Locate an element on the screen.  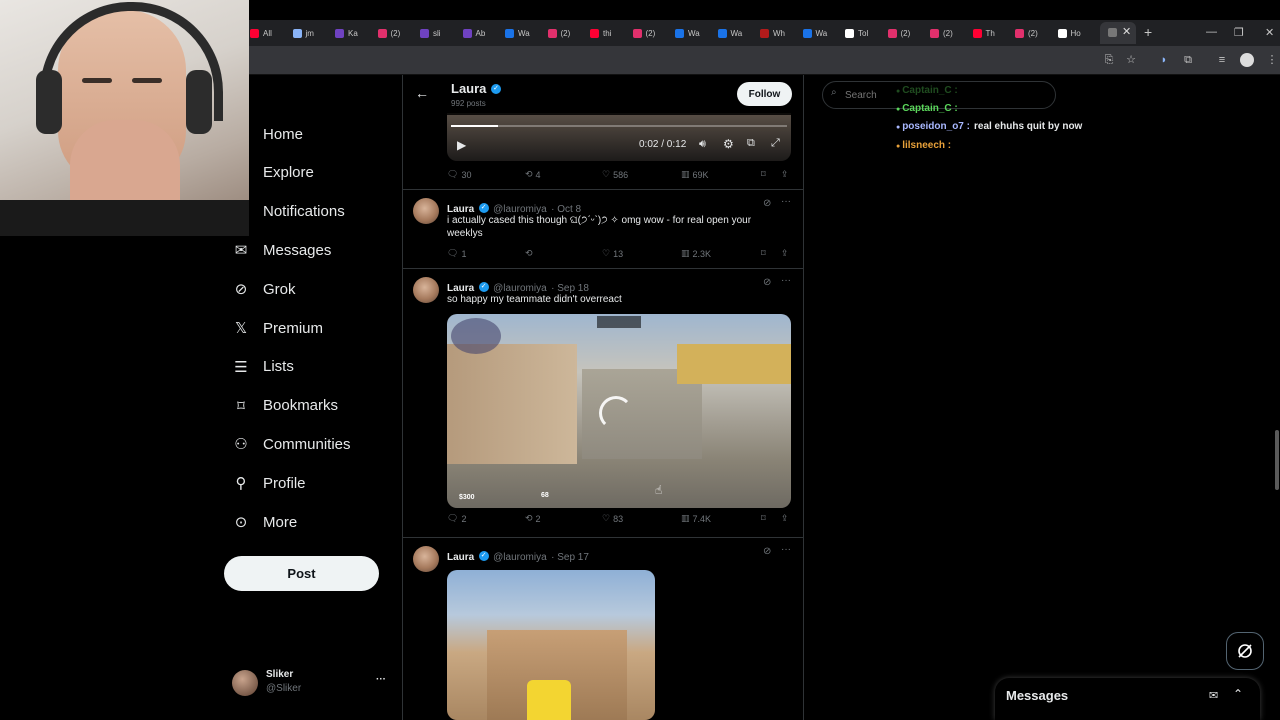
like-button: ♡ 586 is located at coordinates (615, 174).